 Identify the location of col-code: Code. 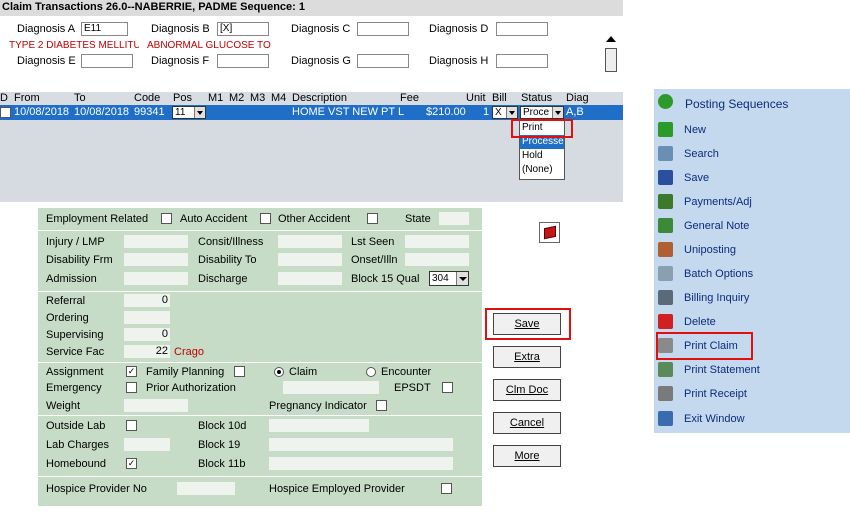
(147, 98).